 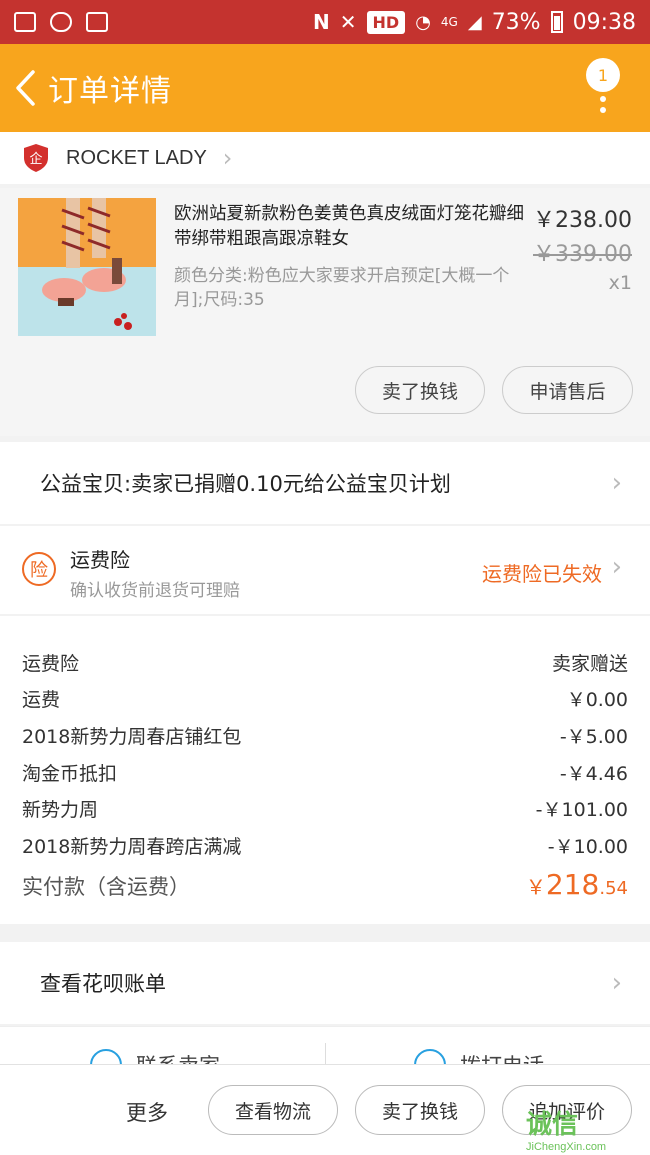 What do you see at coordinates (325, 983) in the screenshot?
I see `huabei-bill-row: 查看花呗账单 ›` at bounding box center [325, 983].